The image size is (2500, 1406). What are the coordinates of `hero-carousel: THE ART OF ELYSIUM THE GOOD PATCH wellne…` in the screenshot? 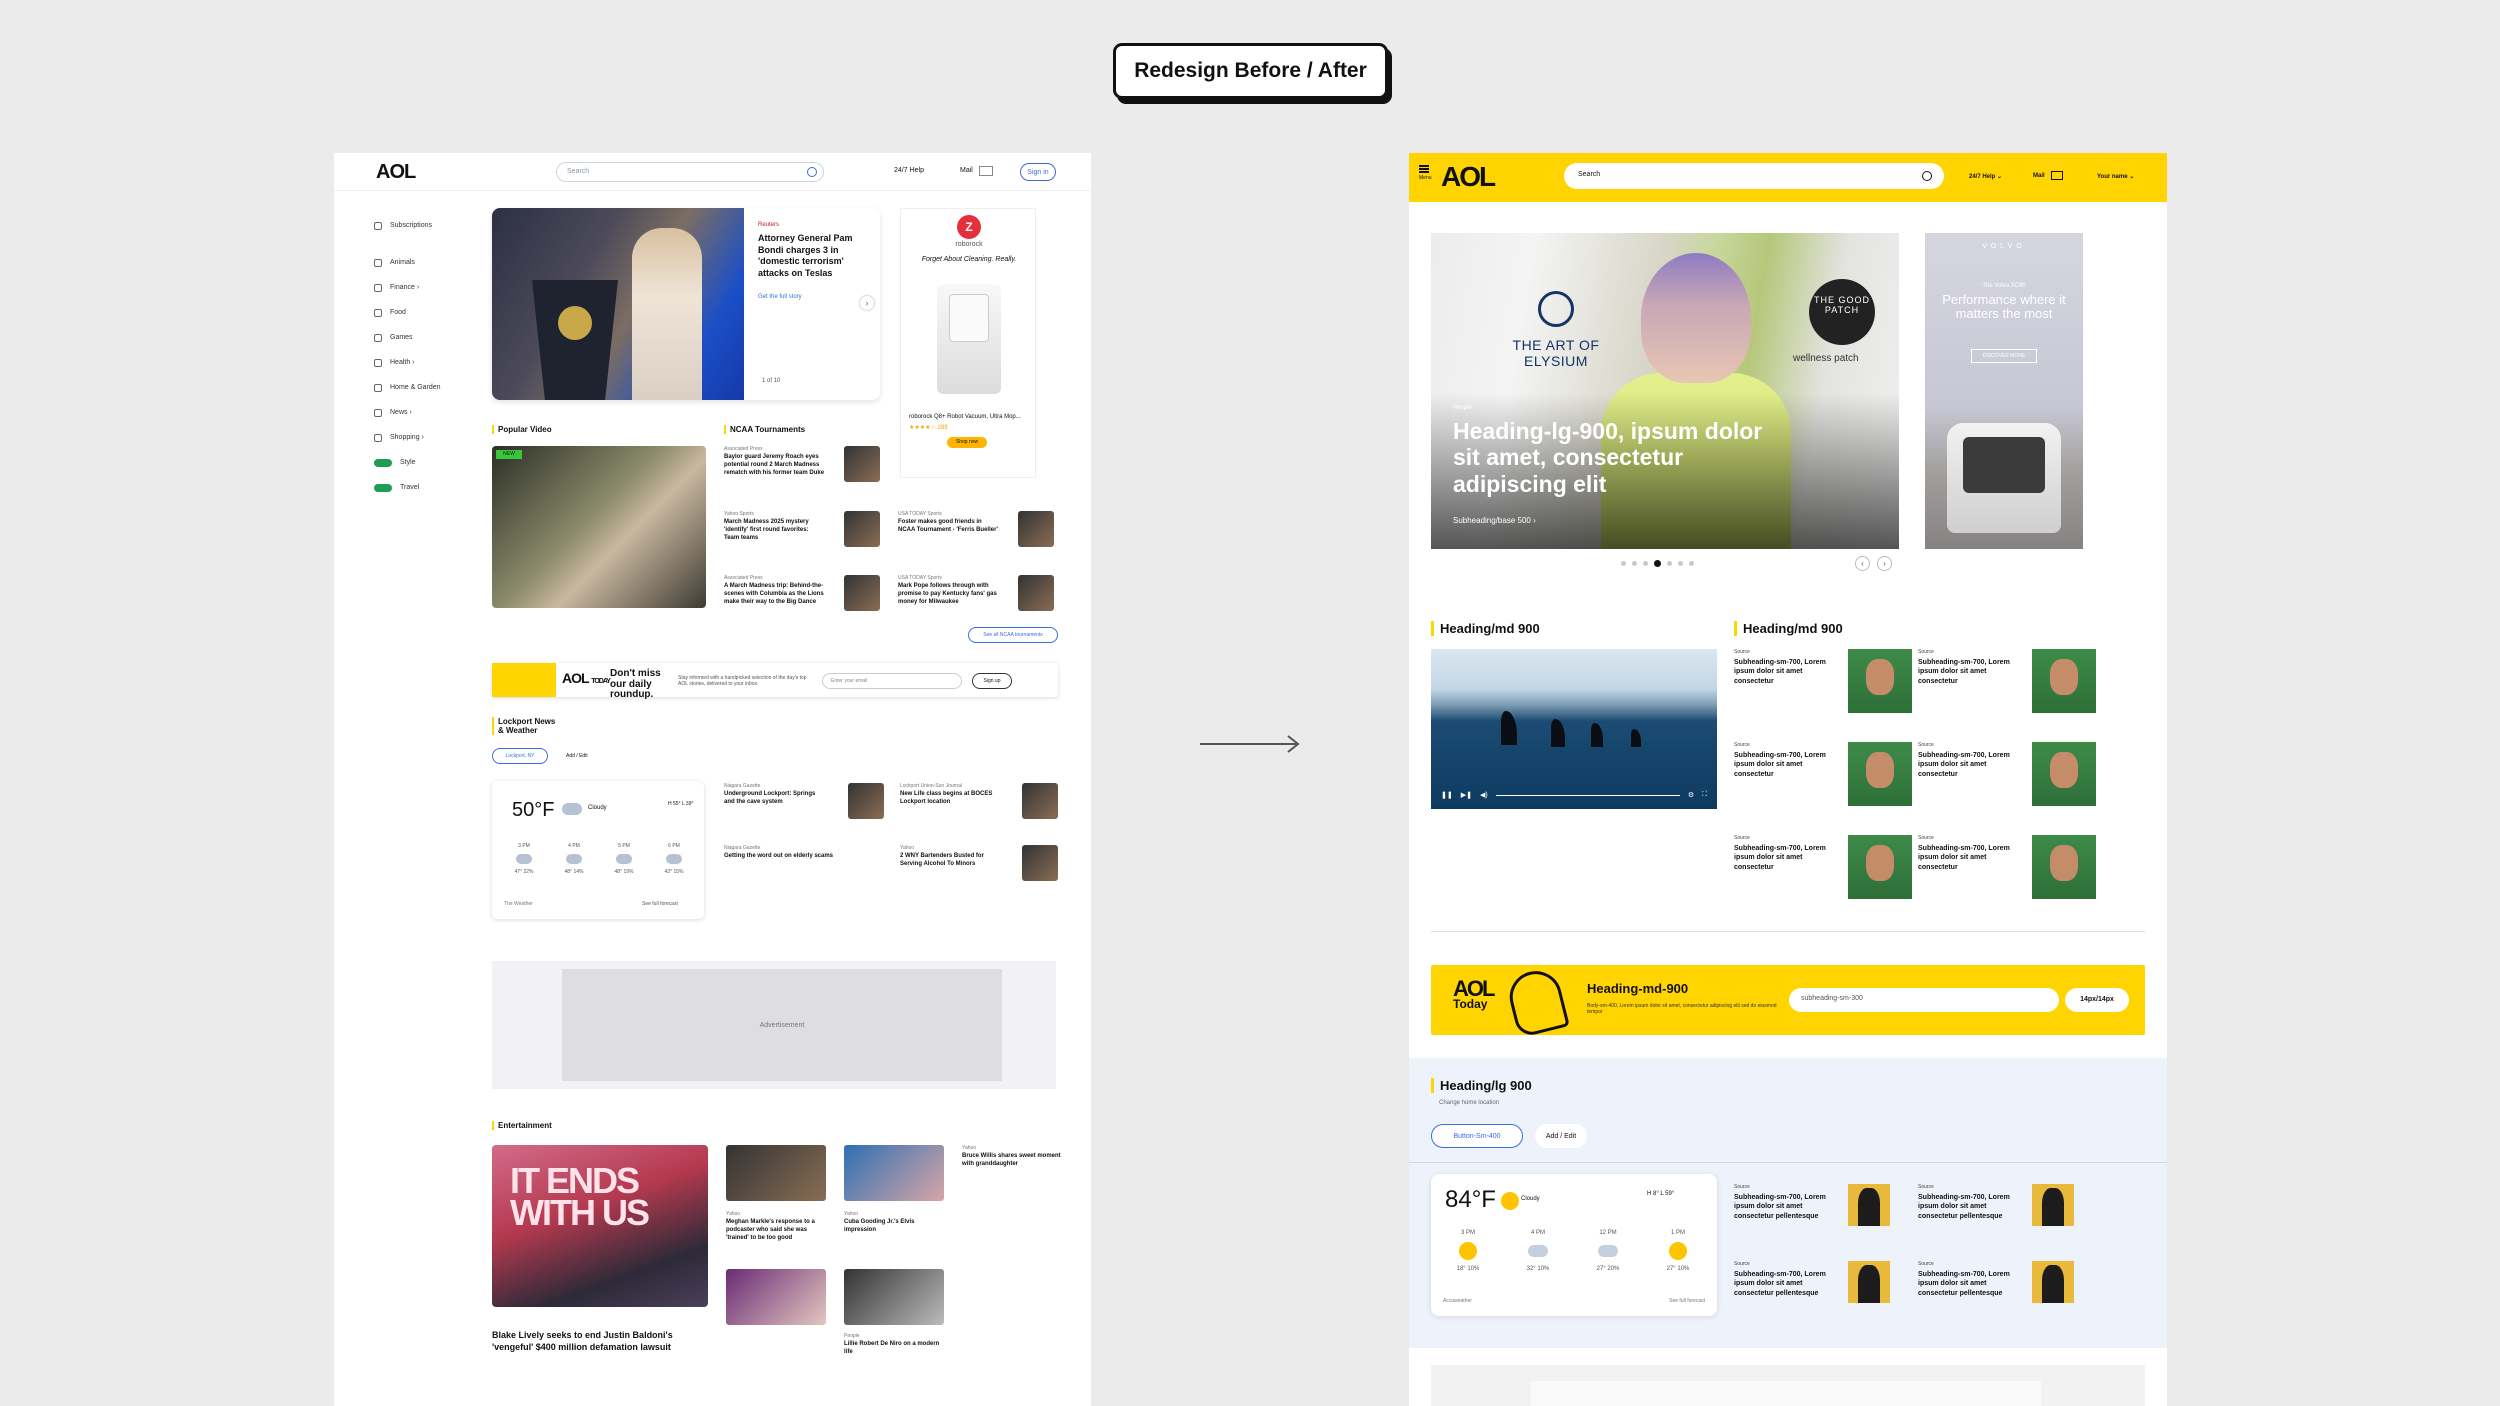 It's located at (1665, 391).